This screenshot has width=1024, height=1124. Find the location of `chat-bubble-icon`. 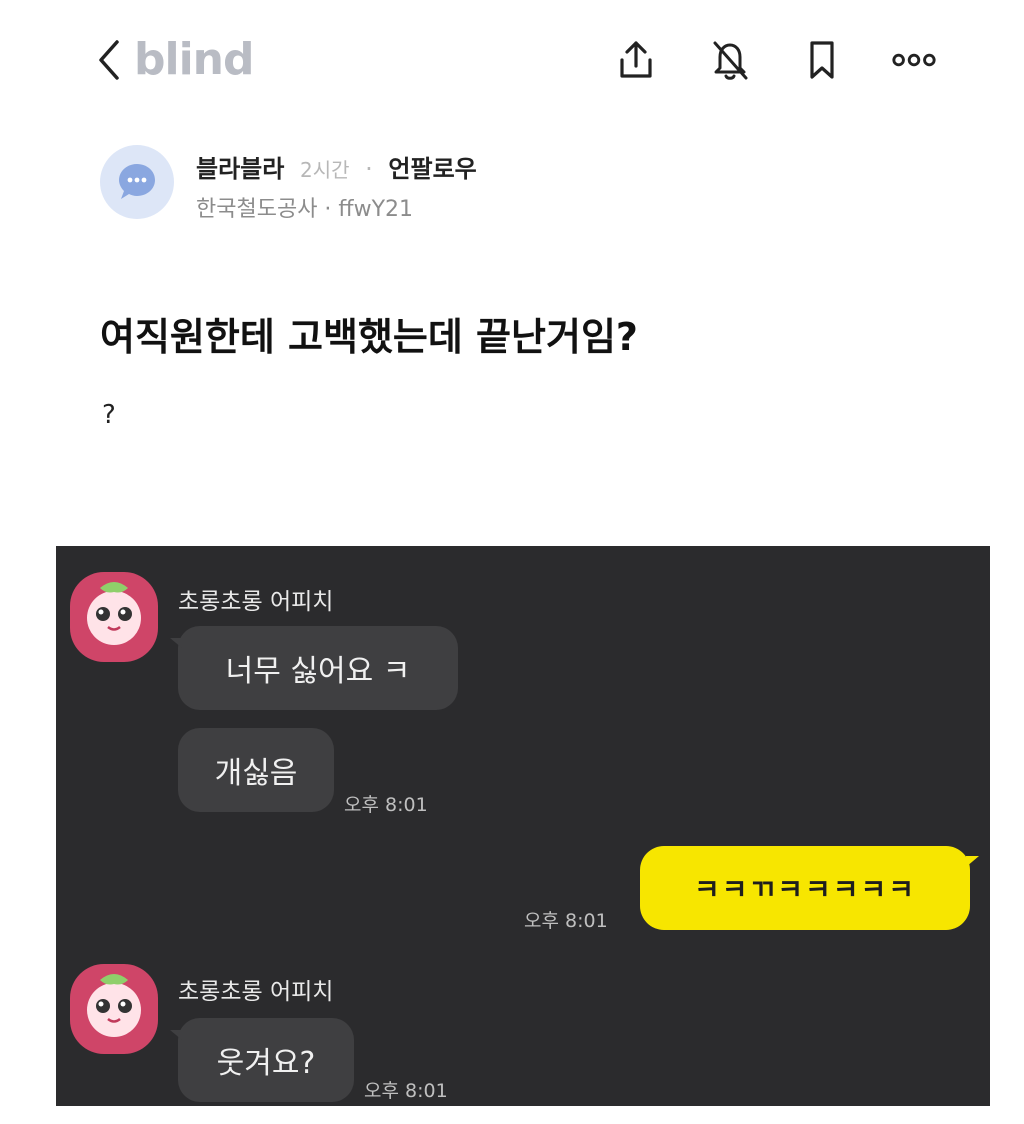

chat-bubble-icon is located at coordinates (137, 181).